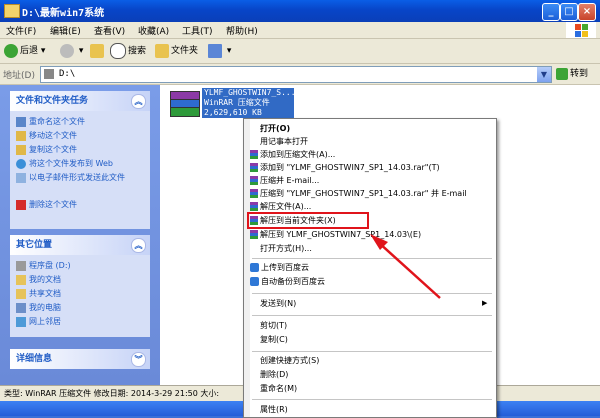 This screenshot has width=600, height=418. Describe the element at coordinates (278, 303) in the screenshot. I see `menu-send-to: 发送到(N)` at that location.